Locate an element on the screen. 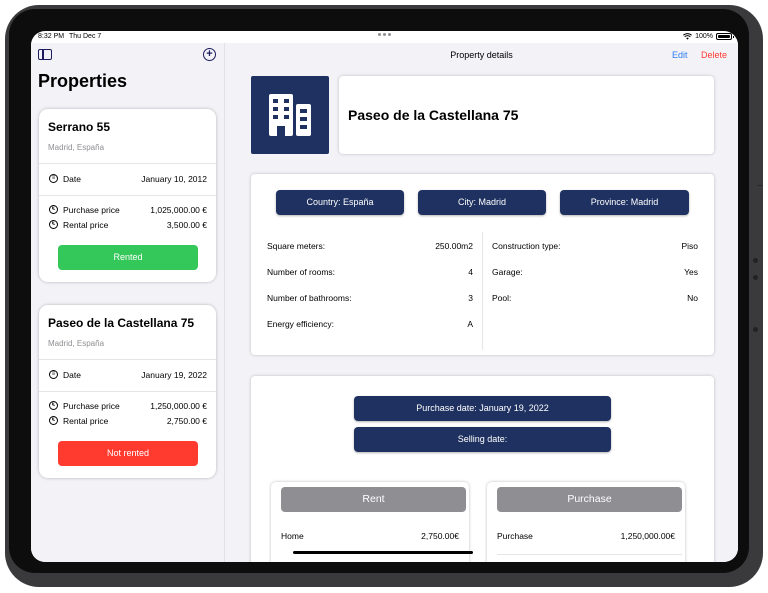  purchase-label: Purchase is located at coordinates (515, 536).